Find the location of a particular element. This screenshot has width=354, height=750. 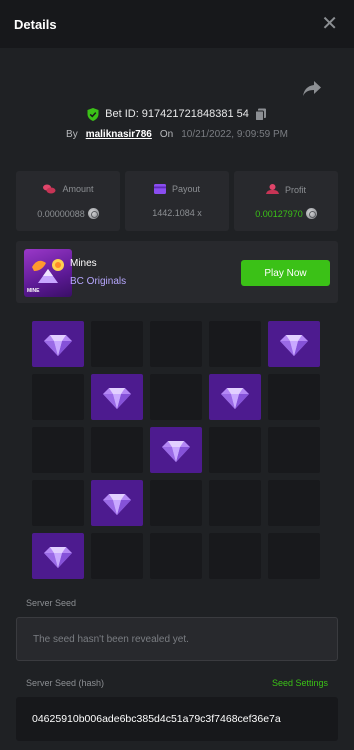

profit-icon is located at coordinates (272, 189).